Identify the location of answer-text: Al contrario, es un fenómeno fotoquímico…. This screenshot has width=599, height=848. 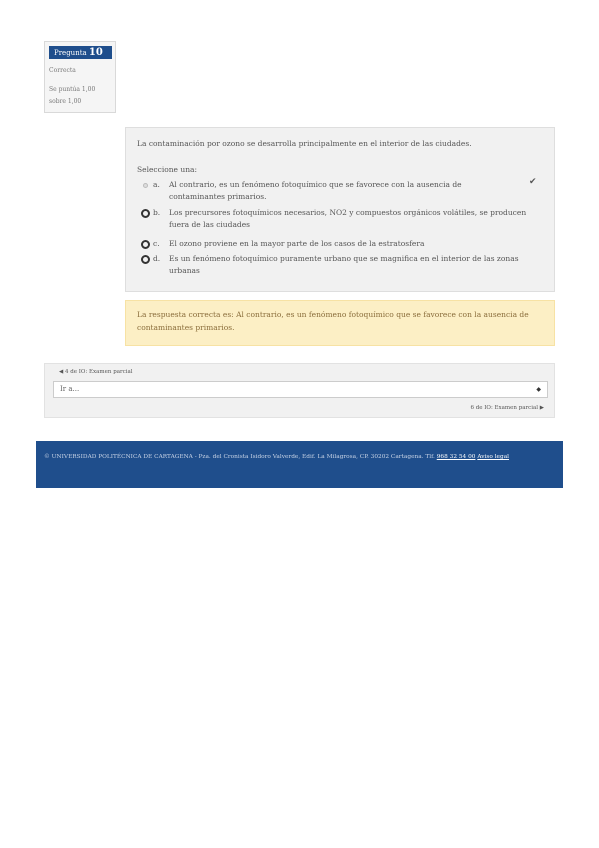
(315, 190).